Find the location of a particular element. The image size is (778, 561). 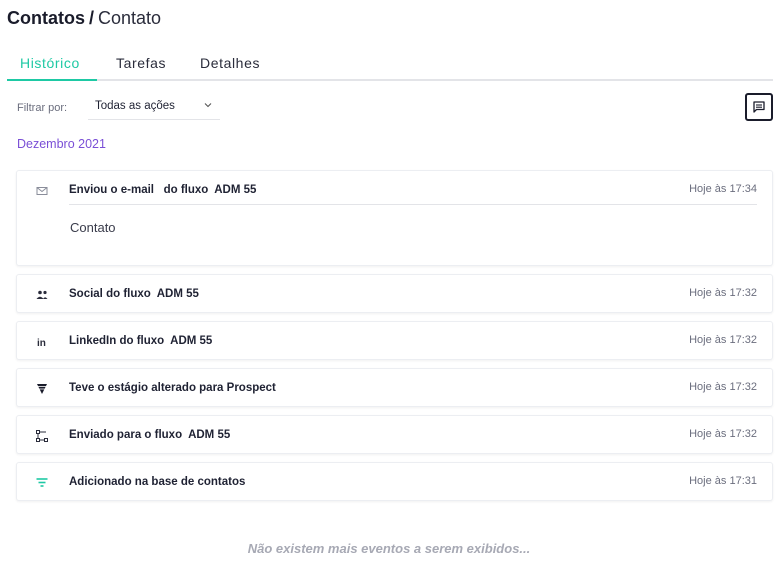

event-title: Teve o estágio alterado para Prospect is located at coordinates (172, 388).